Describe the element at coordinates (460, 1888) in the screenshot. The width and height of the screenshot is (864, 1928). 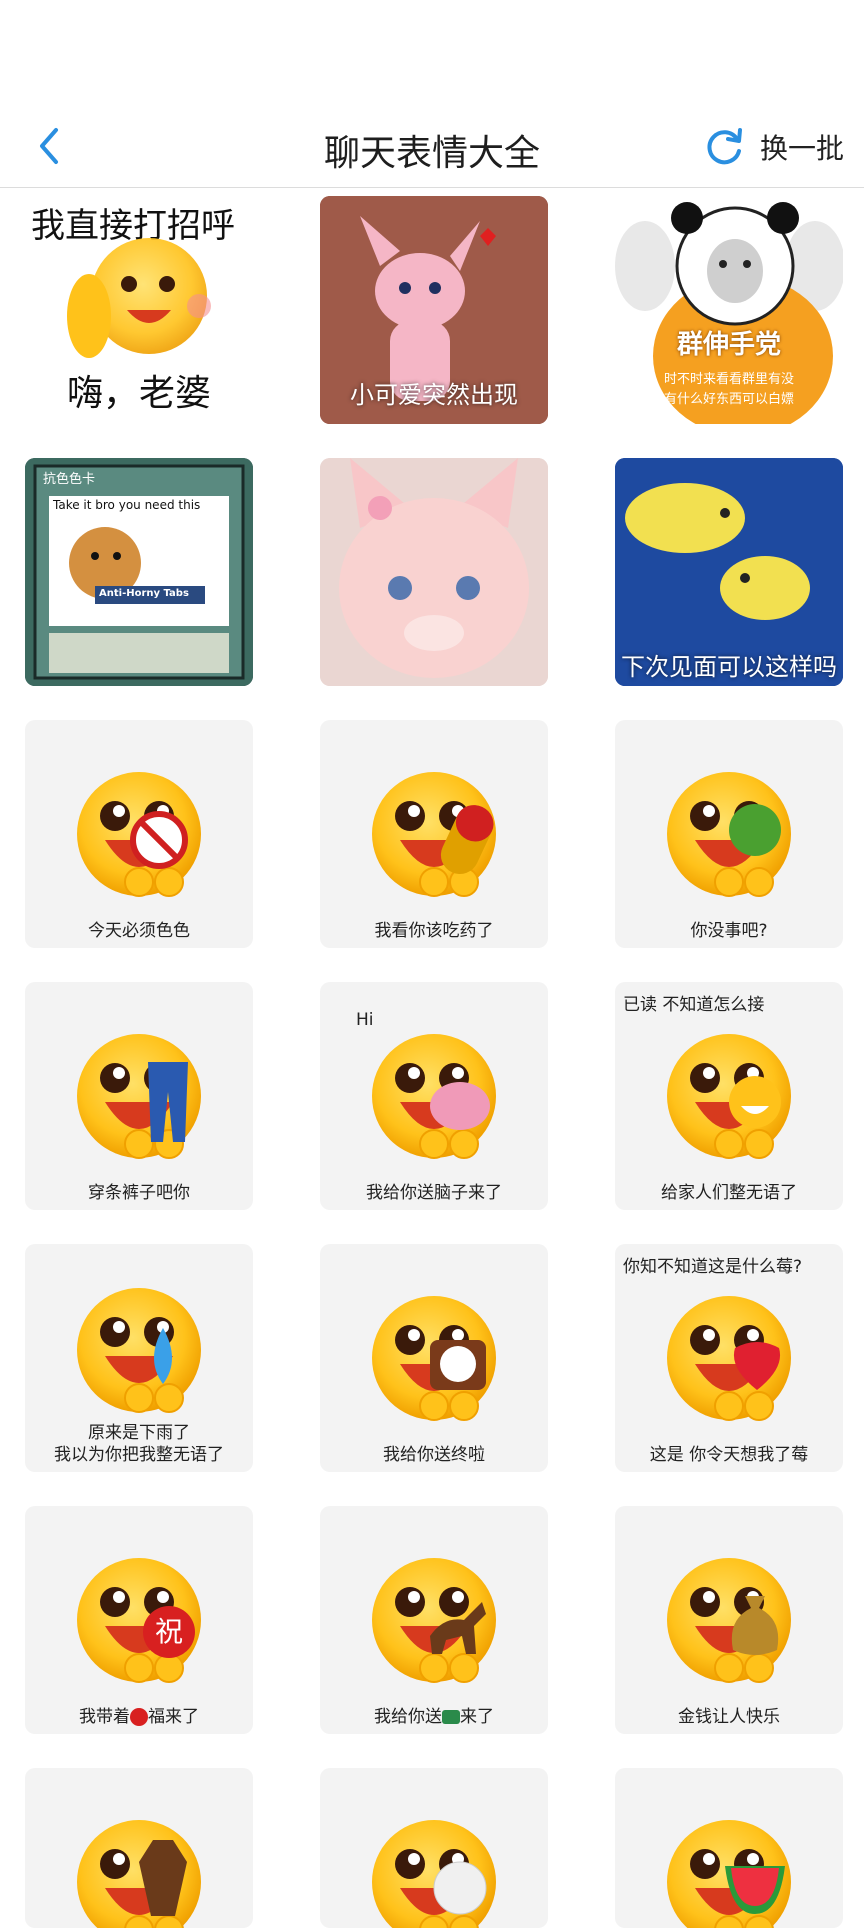
I see `rice-bowl-icon` at that location.